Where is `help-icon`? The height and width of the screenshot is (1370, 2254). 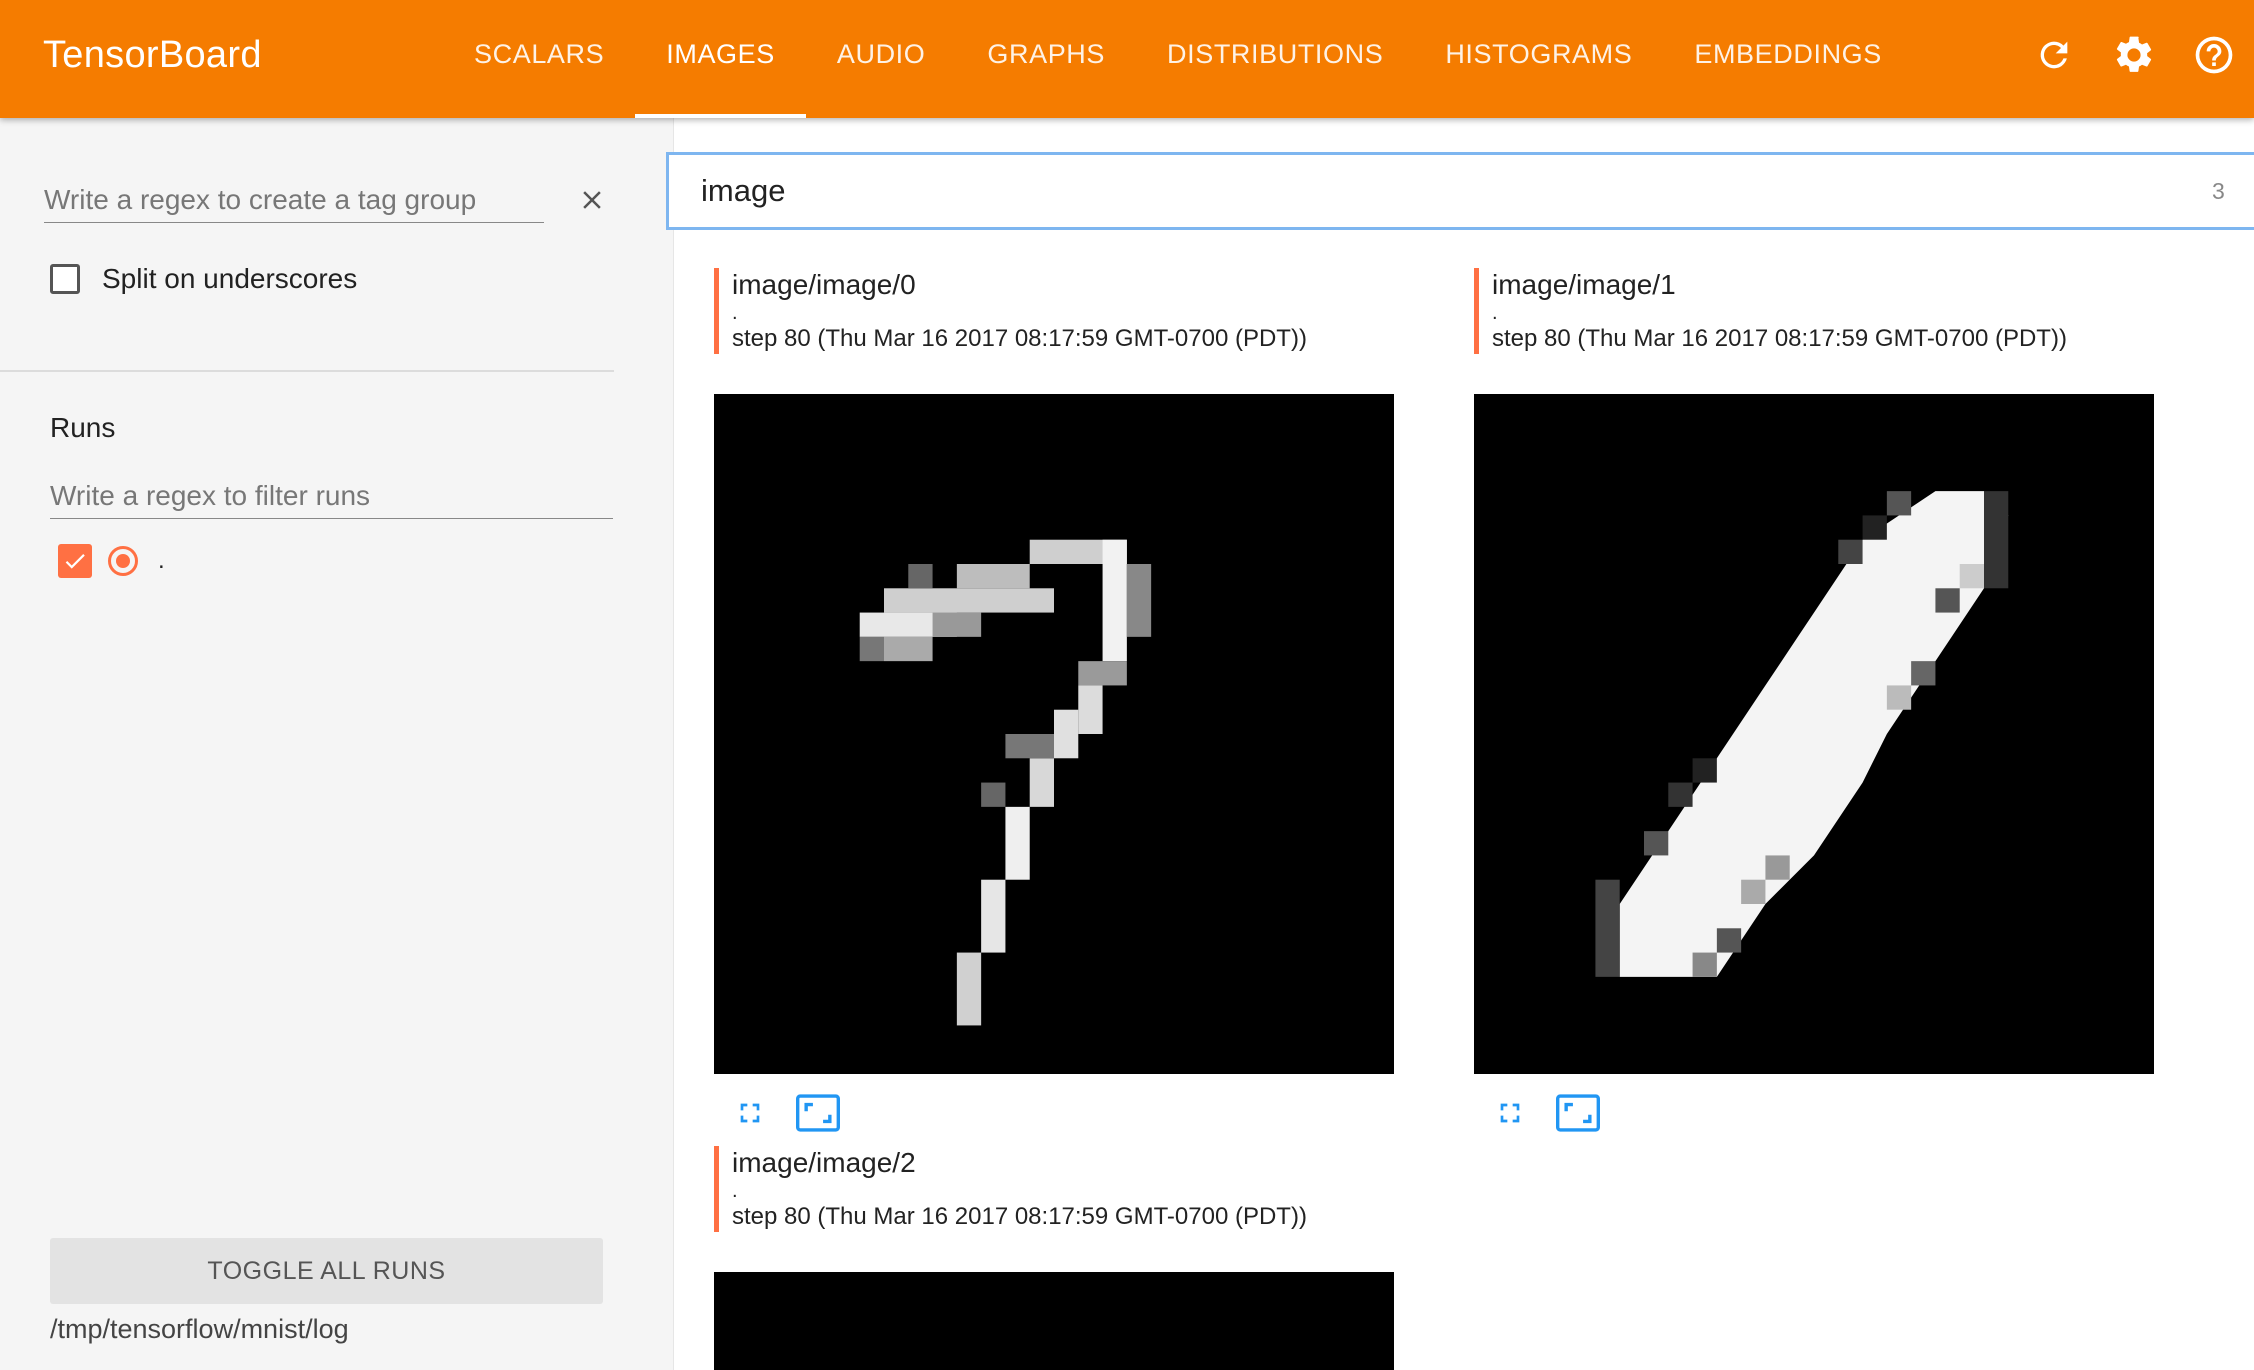
help-icon is located at coordinates (2214, 55).